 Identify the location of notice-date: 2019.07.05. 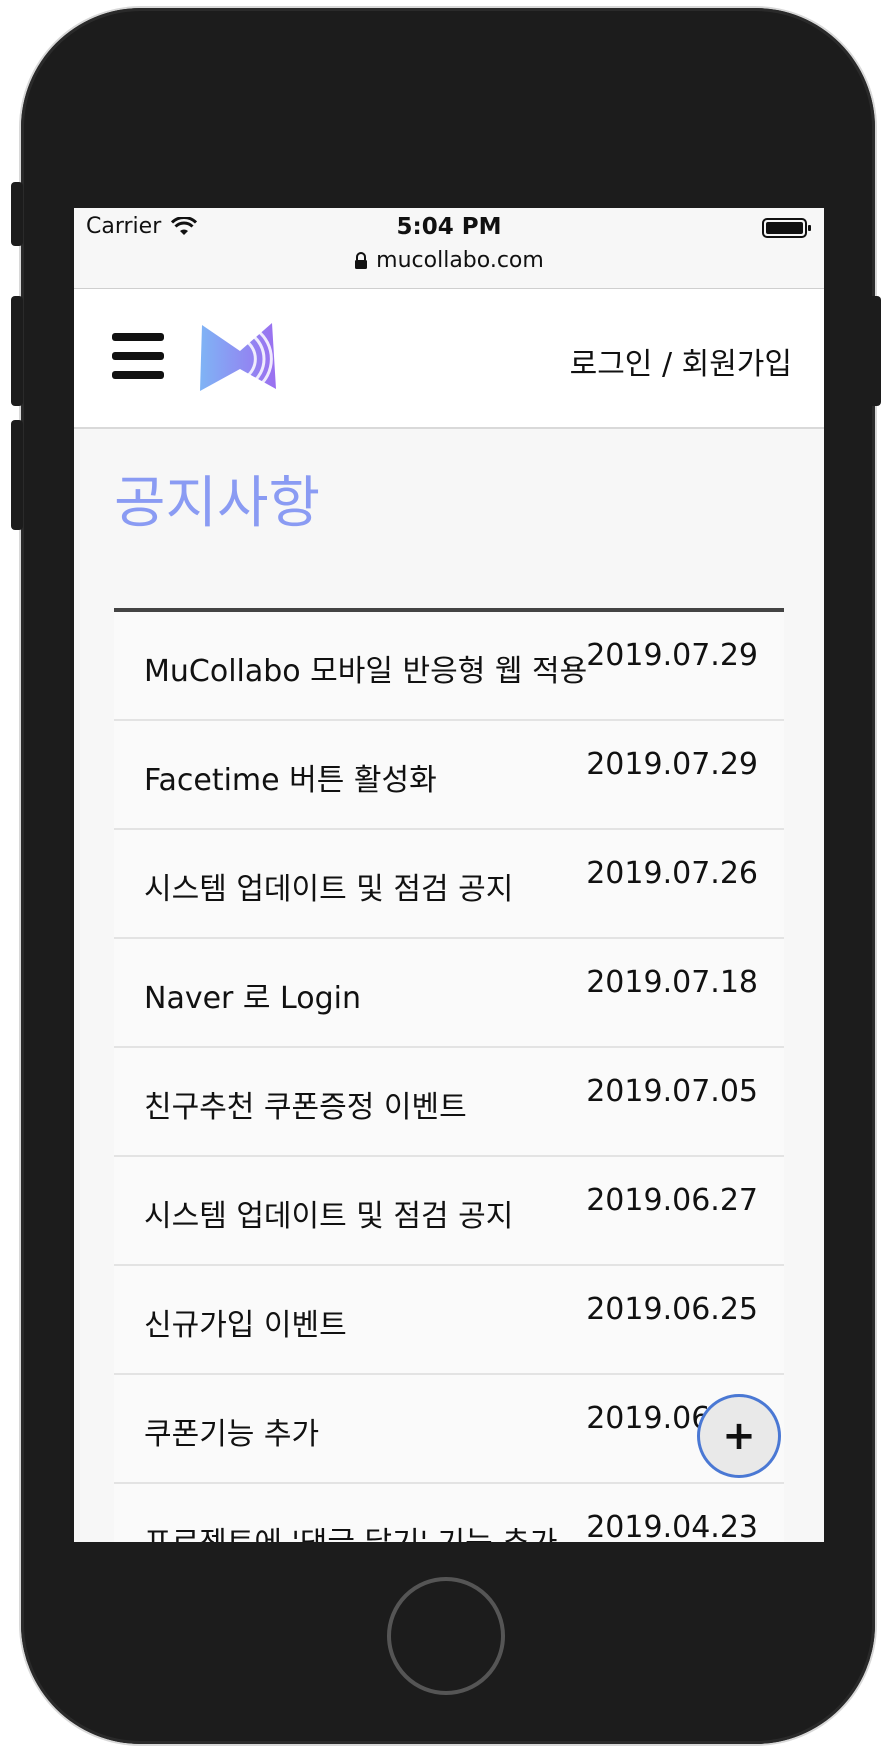
(672, 1091).